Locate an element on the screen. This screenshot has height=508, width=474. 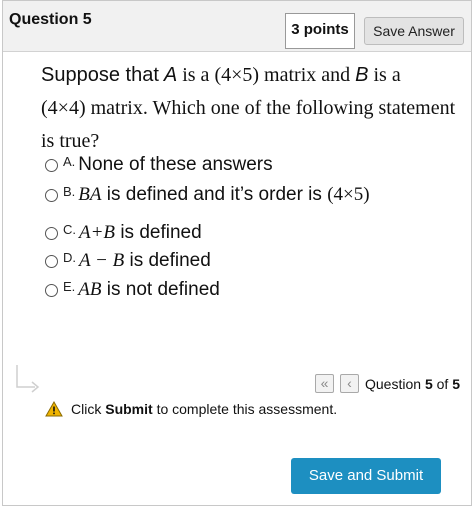
option-letter: C. is located at coordinates (69, 229).